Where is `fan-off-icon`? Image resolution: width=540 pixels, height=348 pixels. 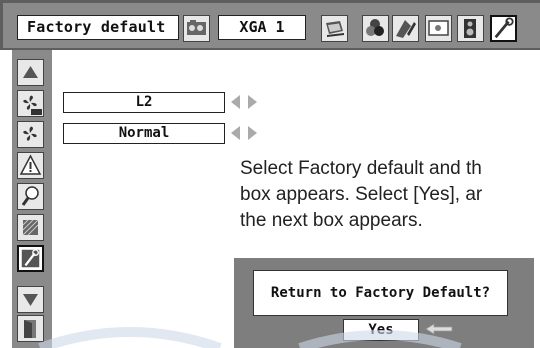
fan-off-icon is located at coordinates (30, 103).